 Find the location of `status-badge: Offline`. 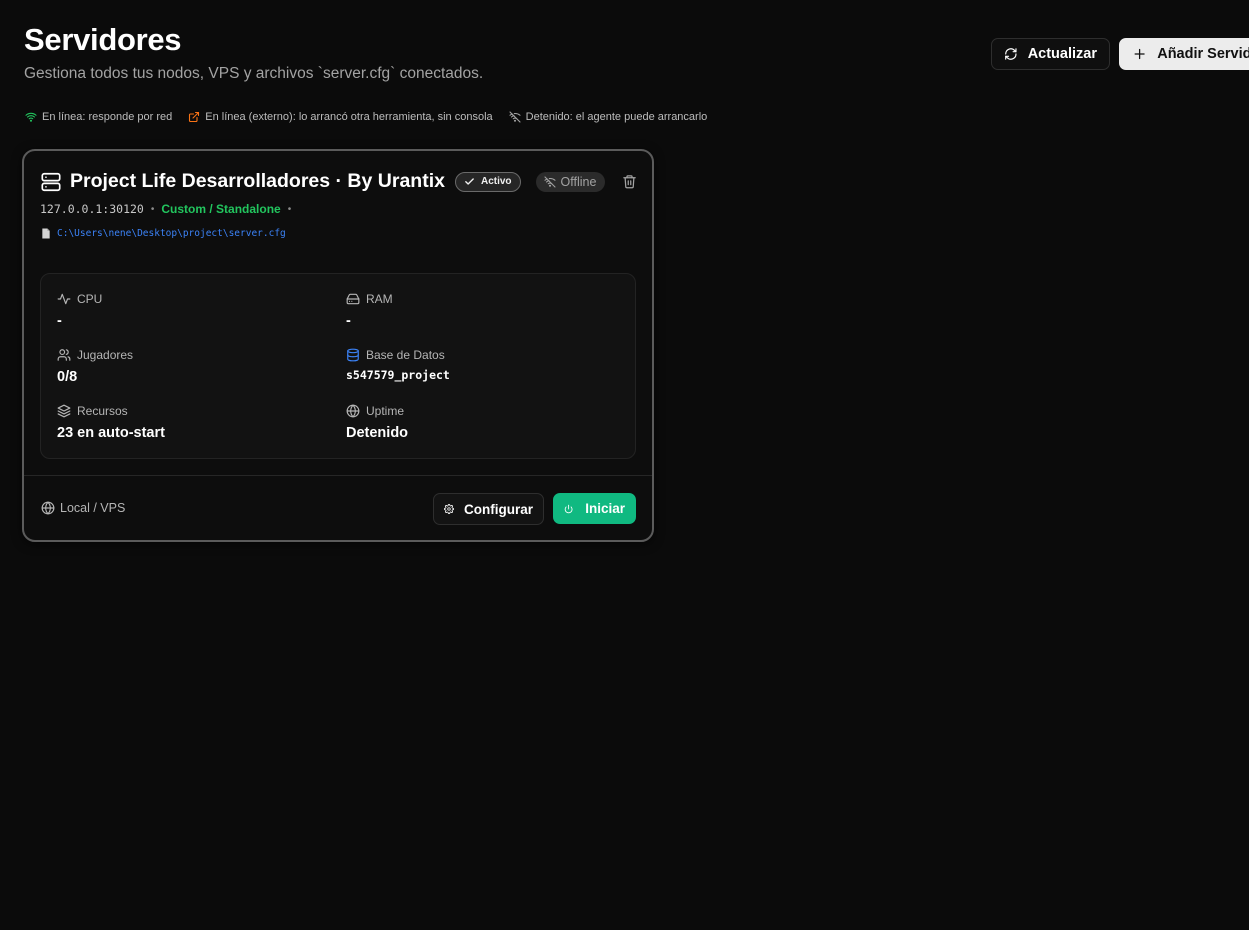

status-badge: Offline is located at coordinates (570, 181).